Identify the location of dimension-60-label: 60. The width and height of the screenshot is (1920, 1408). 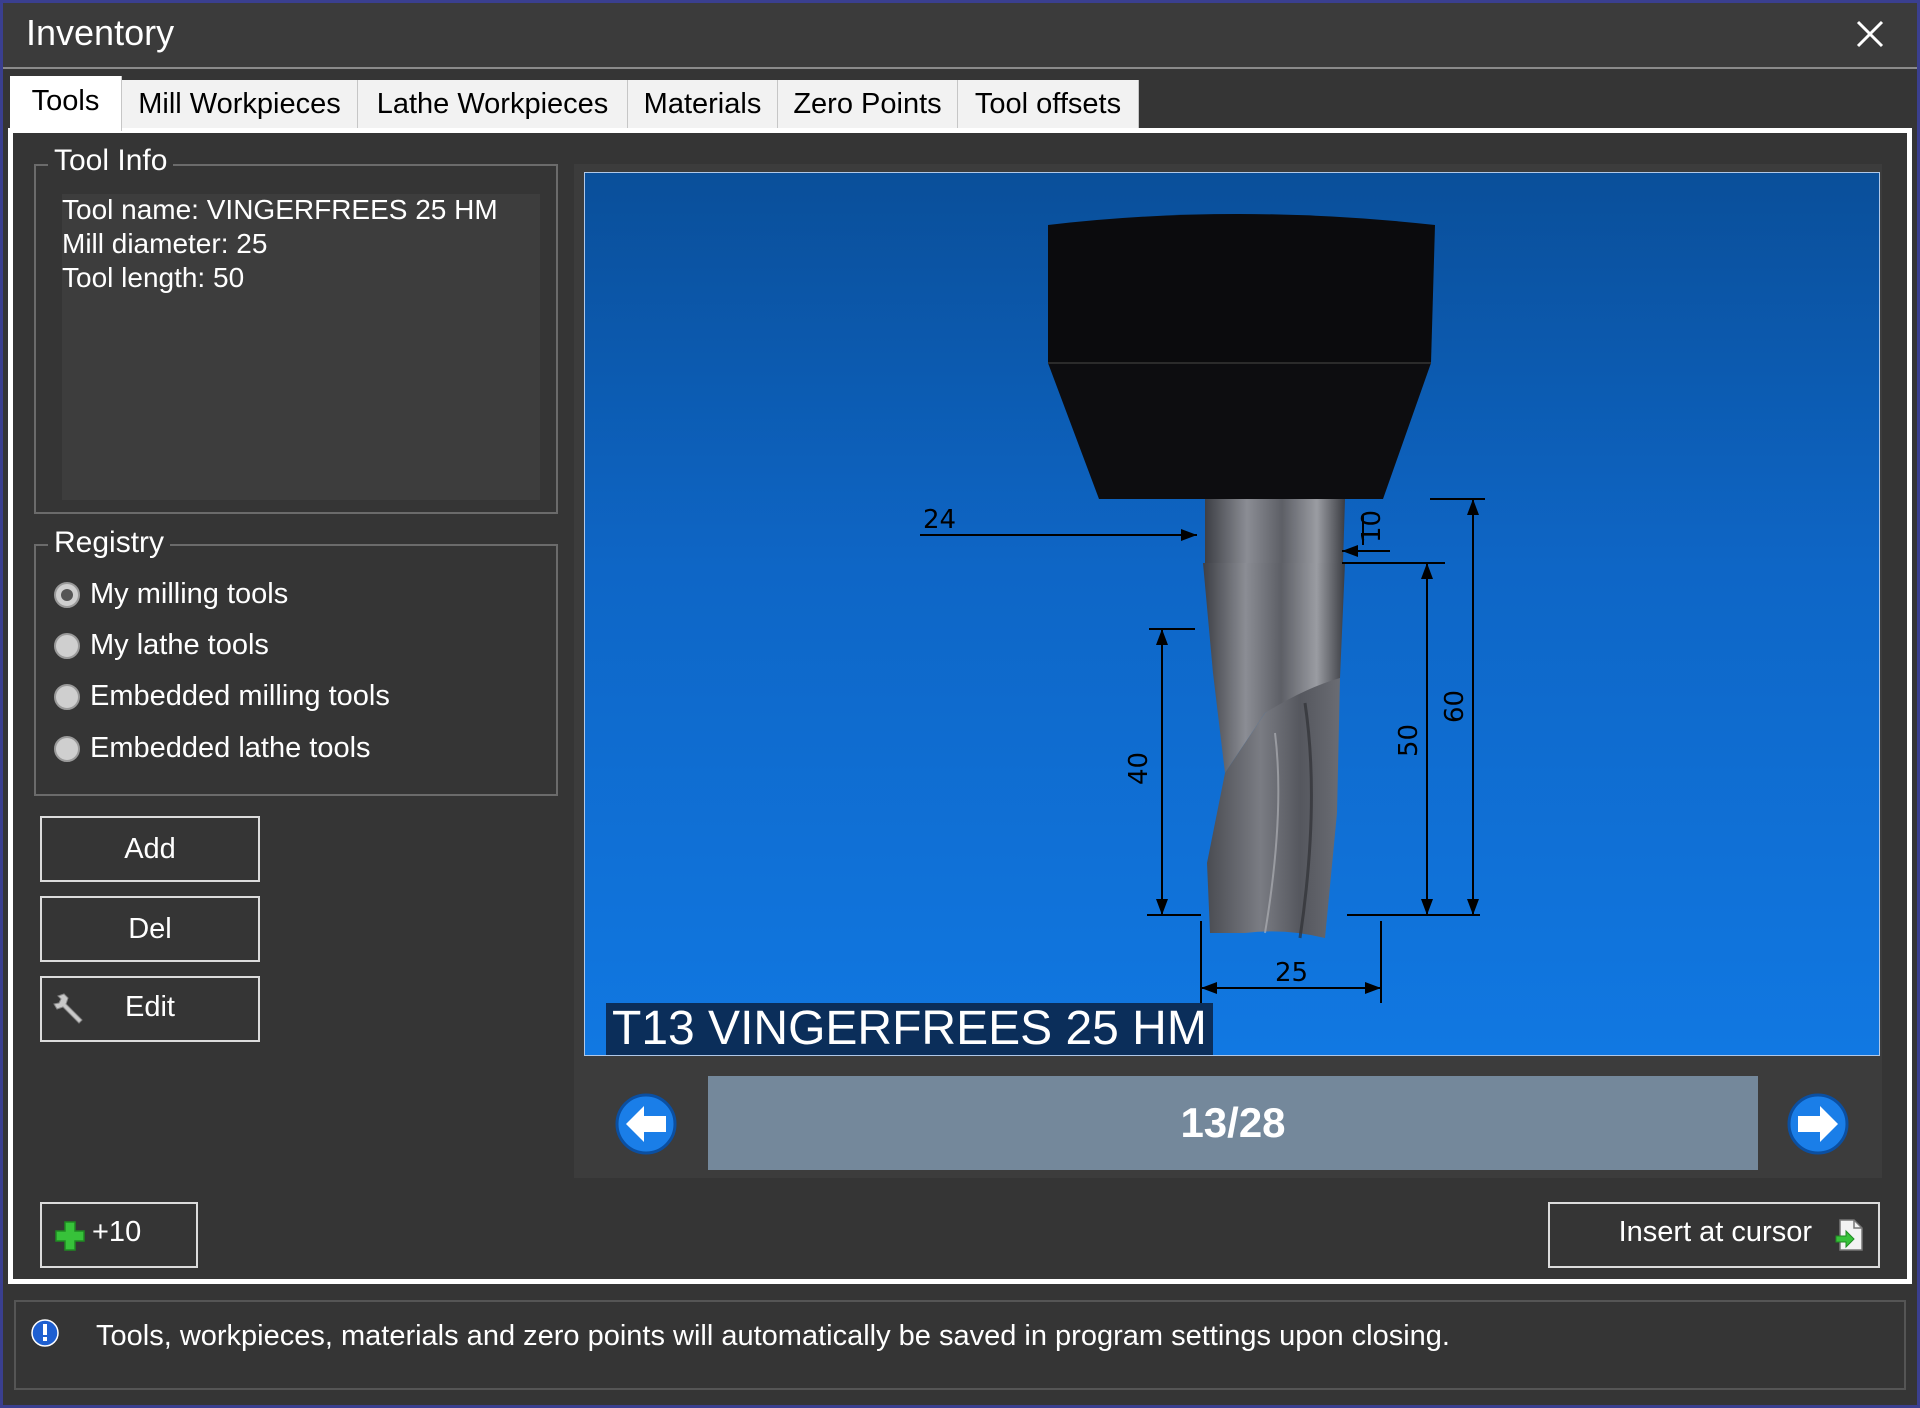
(1455, 706).